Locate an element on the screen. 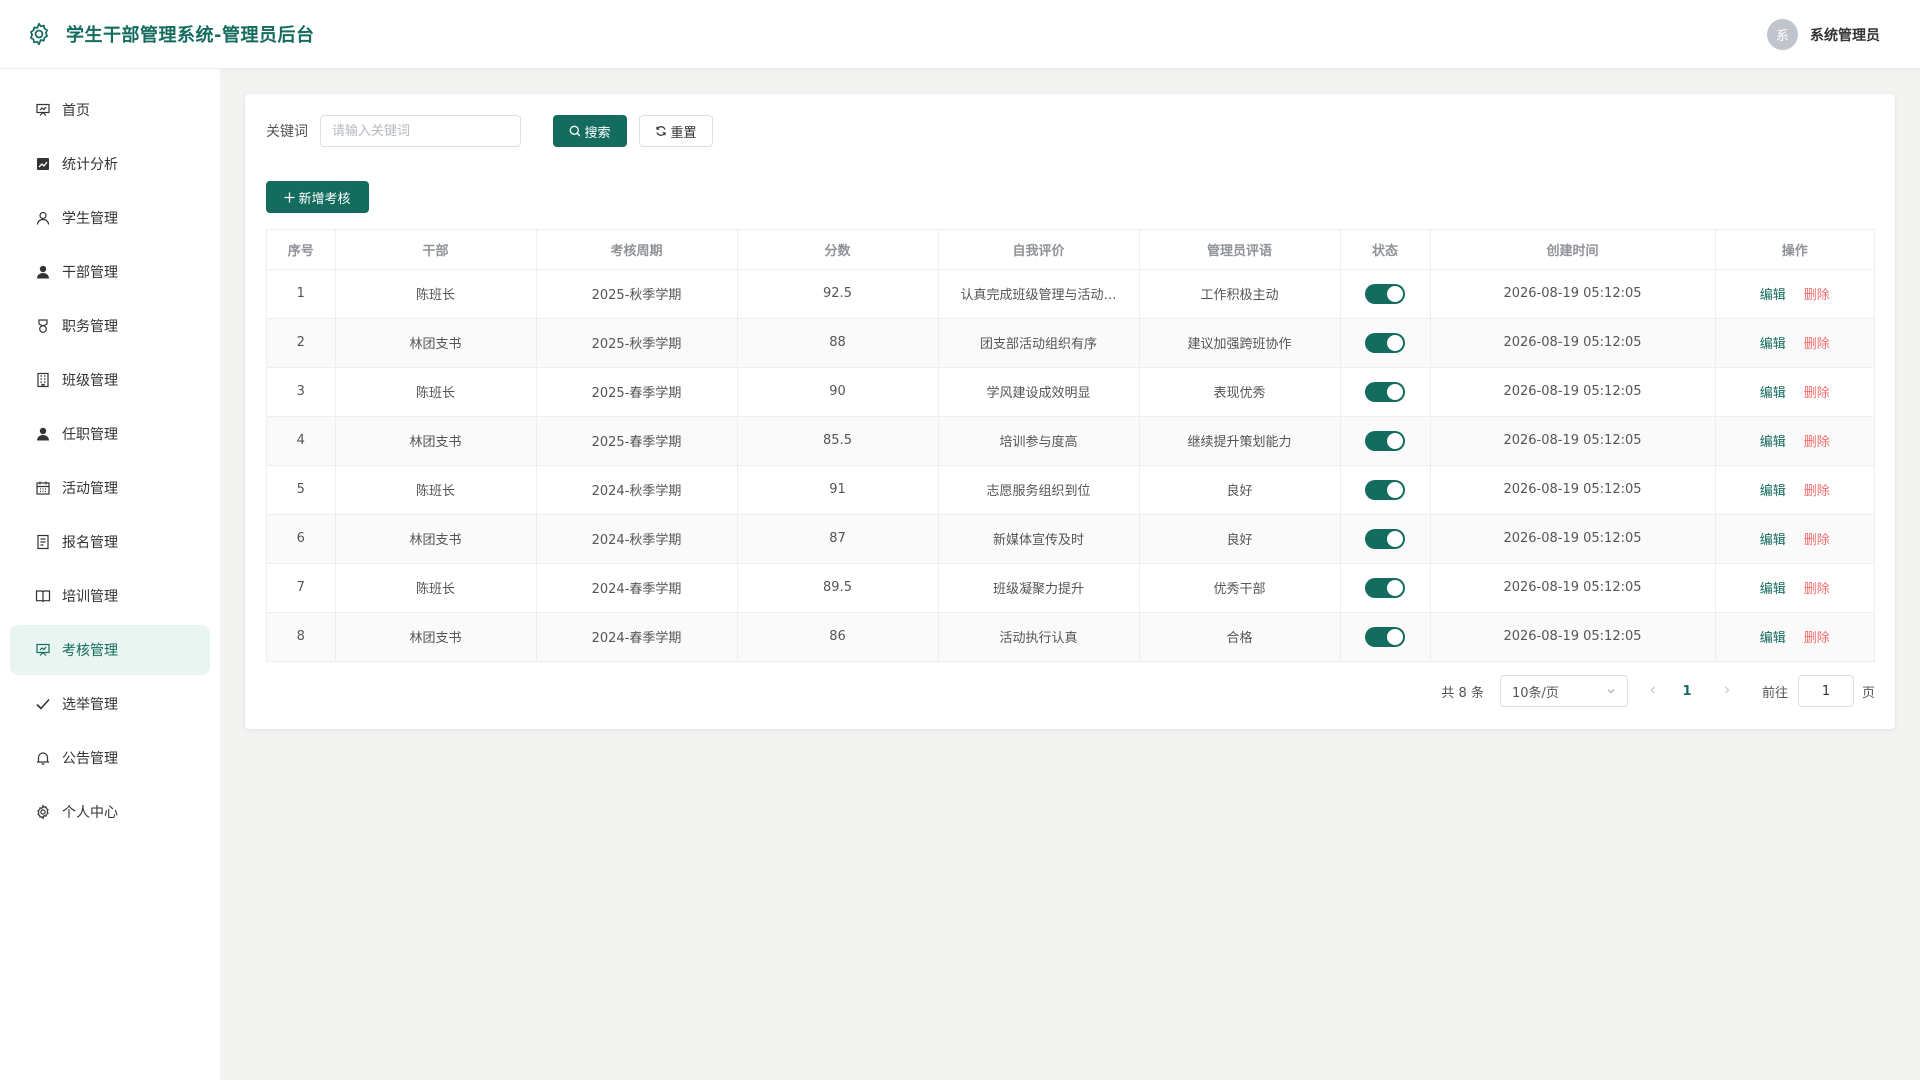 Image resolution: width=1920 pixels, height=1080 pixels. cell-period: 2024-秋季学期 is located at coordinates (637, 490).